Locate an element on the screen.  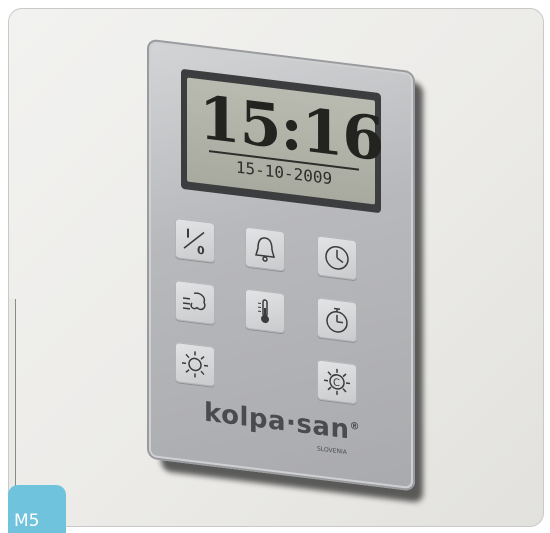
registered-mark: ® is located at coordinates (354, 427).